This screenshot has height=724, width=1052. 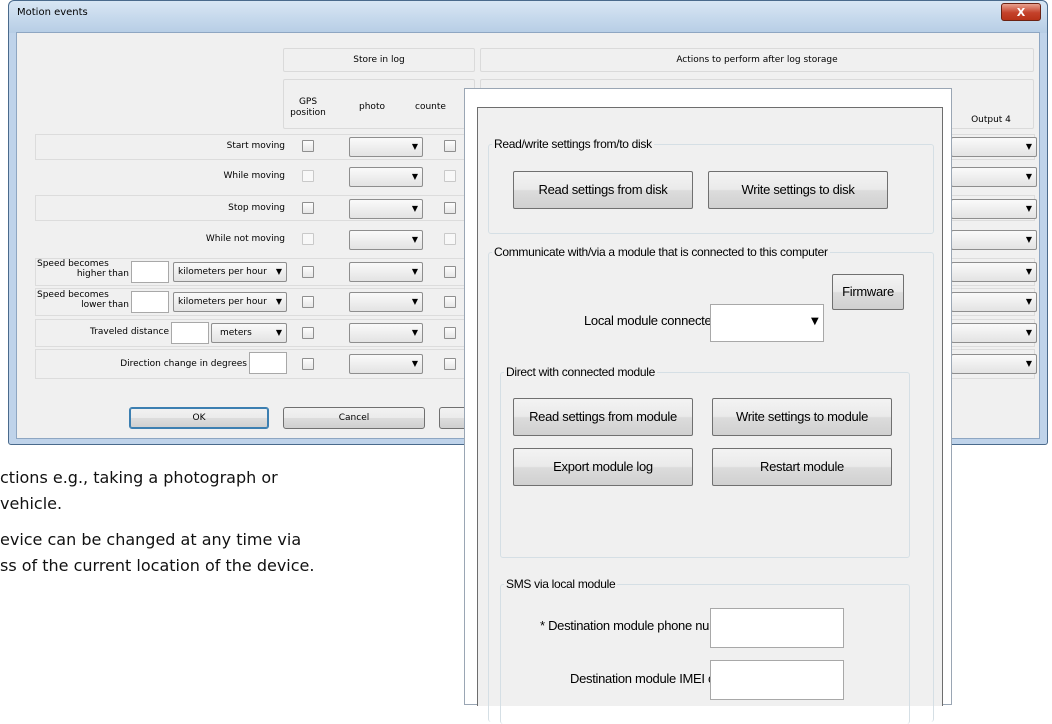 What do you see at coordinates (798, 190) in the screenshot?
I see `write-settings-to-disk-button: Write settings to disk` at bounding box center [798, 190].